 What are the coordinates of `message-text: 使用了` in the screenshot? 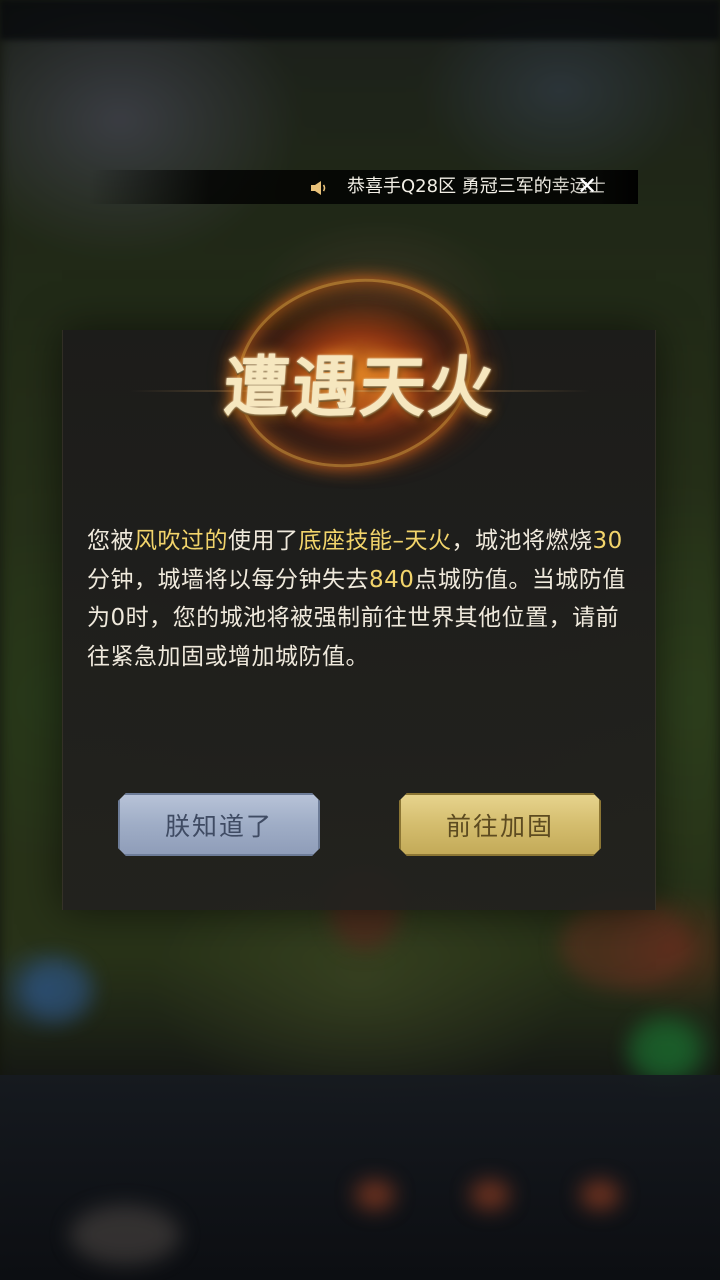 It's located at (263, 541).